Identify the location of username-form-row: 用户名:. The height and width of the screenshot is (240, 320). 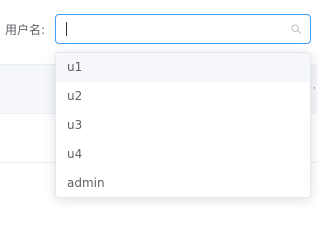
(27, 29).